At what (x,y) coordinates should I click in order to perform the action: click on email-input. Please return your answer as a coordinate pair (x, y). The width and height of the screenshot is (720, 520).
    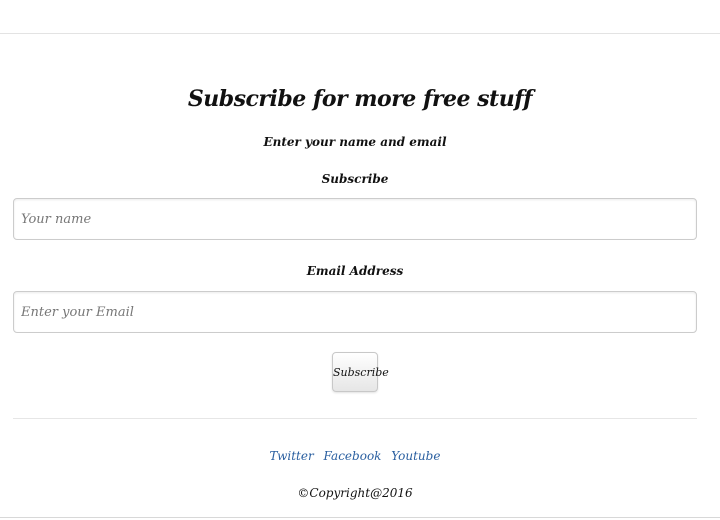
    Looking at the image, I should click on (355, 312).